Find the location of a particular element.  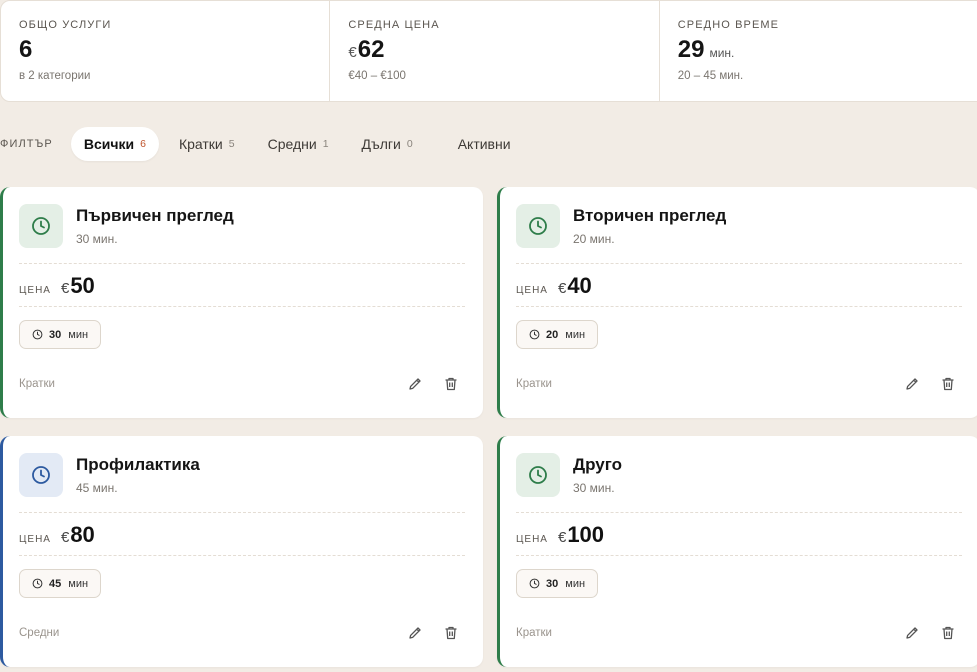

price-value: 100 is located at coordinates (586, 534).